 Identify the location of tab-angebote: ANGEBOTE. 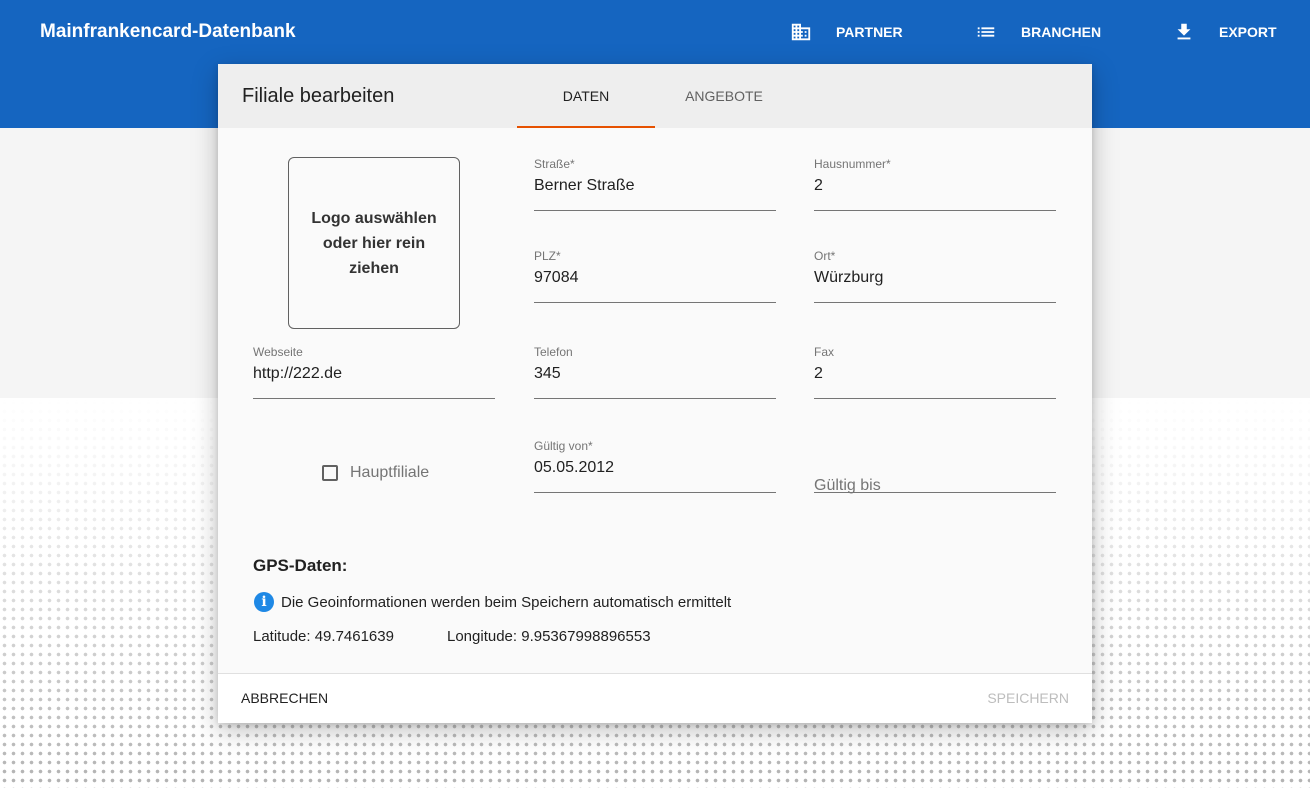
(724, 96).